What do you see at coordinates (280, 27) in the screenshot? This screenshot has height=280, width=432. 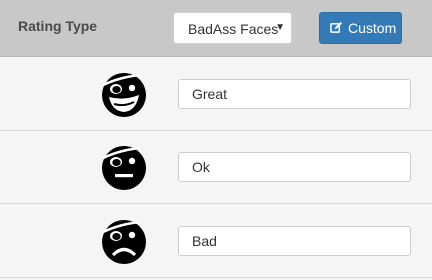 I see `caret-down-icon: ▼` at bounding box center [280, 27].